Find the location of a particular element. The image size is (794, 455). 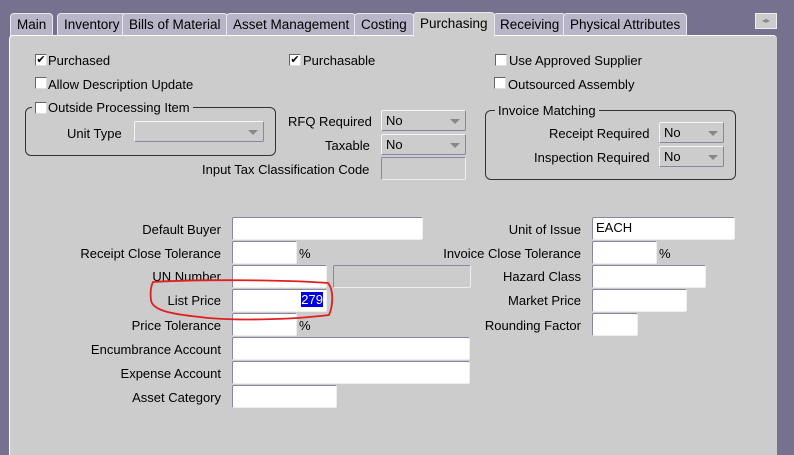

annotation-stroke is located at coordinates (241, 300).